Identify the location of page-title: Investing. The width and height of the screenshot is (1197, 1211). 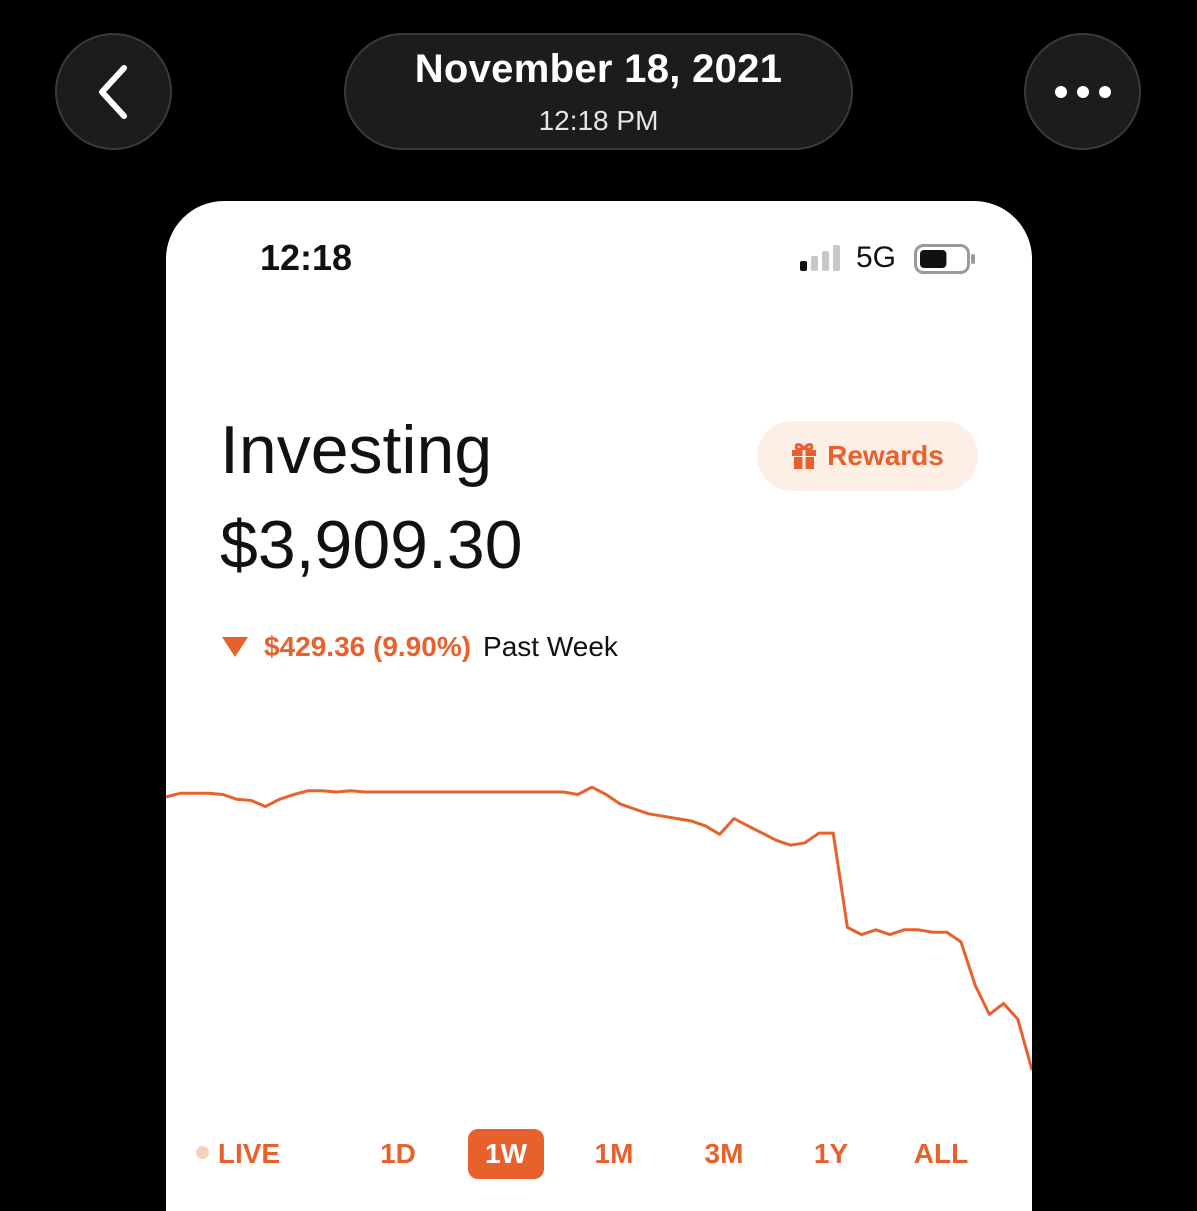
(356, 450).